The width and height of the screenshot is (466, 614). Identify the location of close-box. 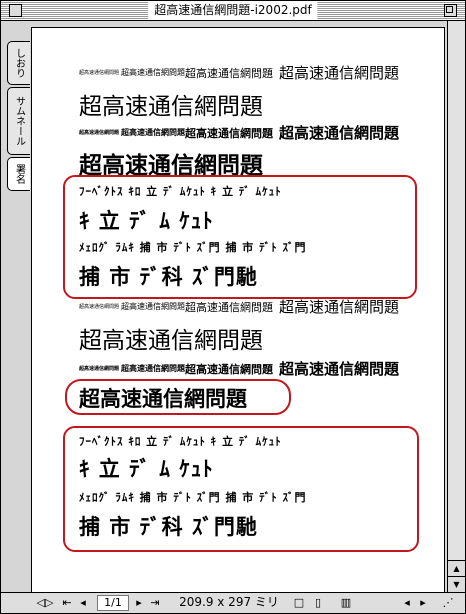
(15, 10).